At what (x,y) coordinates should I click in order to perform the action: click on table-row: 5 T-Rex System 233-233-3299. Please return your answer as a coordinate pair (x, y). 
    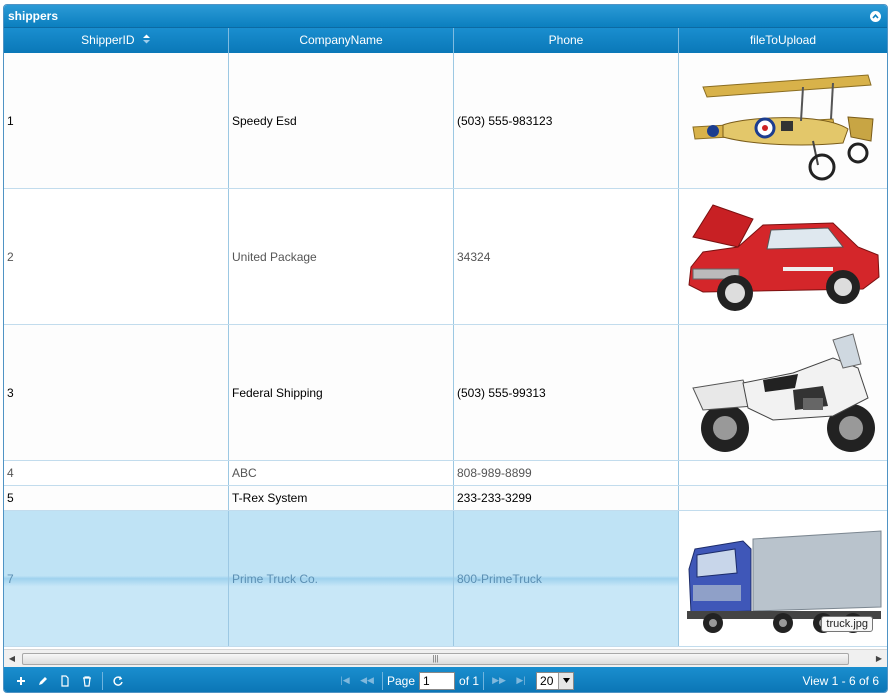
    Looking at the image, I should click on (445, 498).